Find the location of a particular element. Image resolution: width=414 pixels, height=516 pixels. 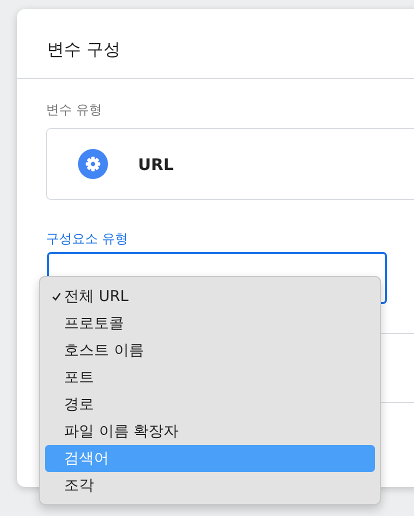

variable-type-value: URL is located at coordinates (156, 164).